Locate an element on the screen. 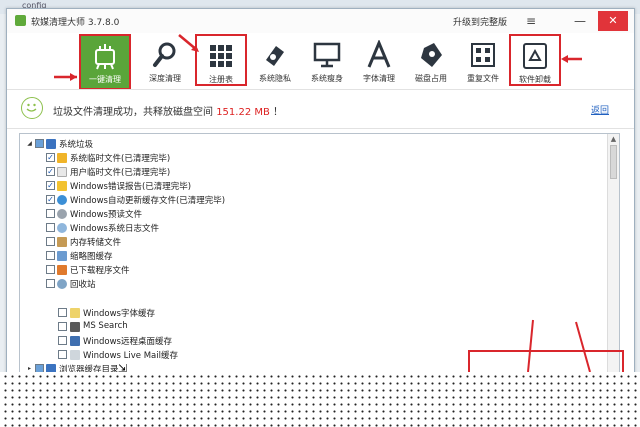  item-label: Windows Live Mail缓存 is located at coordinates (130, 356).